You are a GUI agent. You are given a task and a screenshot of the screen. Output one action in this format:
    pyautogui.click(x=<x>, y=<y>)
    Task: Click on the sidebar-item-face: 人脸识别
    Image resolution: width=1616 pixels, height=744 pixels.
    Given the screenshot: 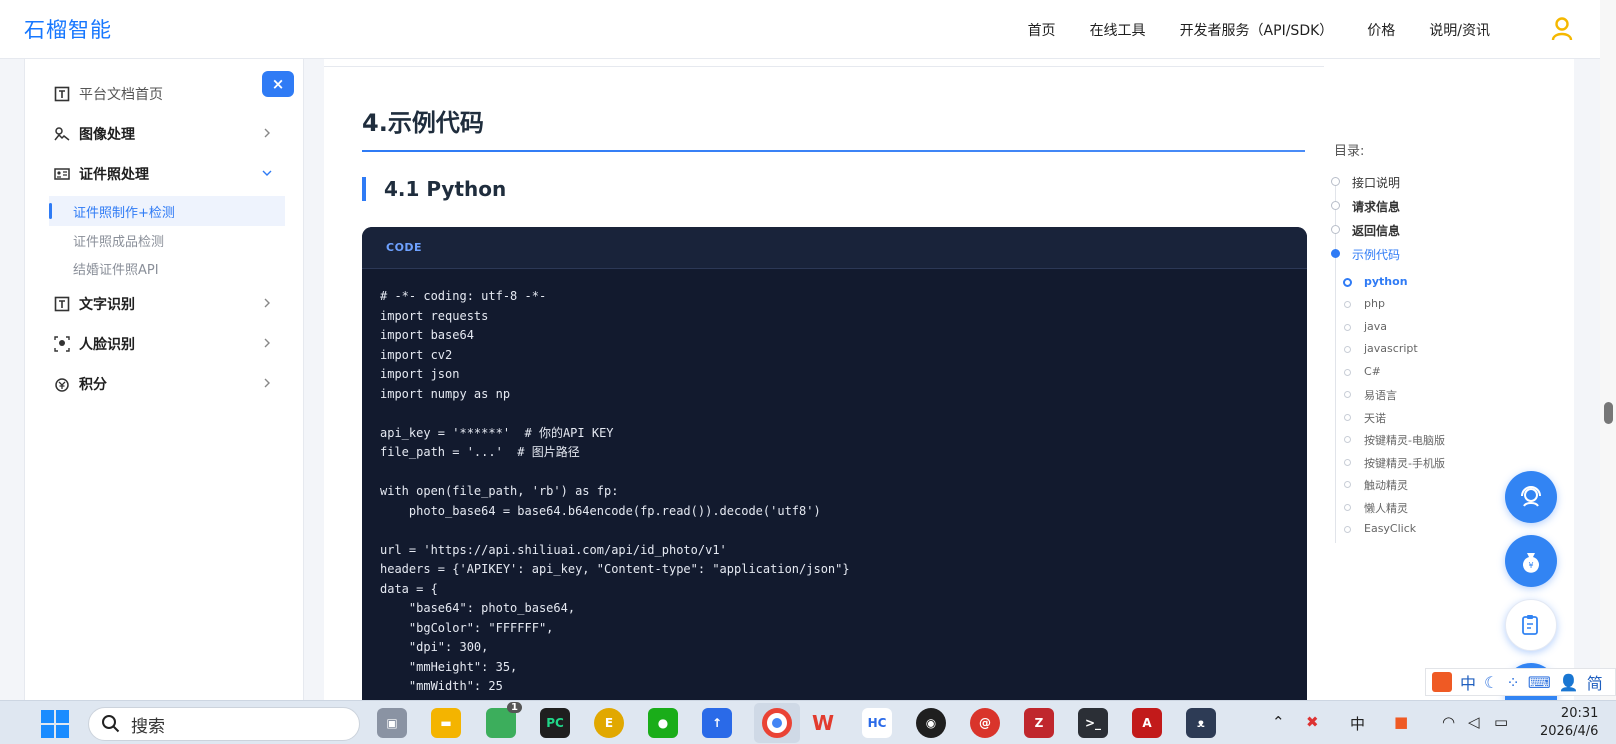 What is the action you would take?
    pyautogui.click(x=165, y=344)
    